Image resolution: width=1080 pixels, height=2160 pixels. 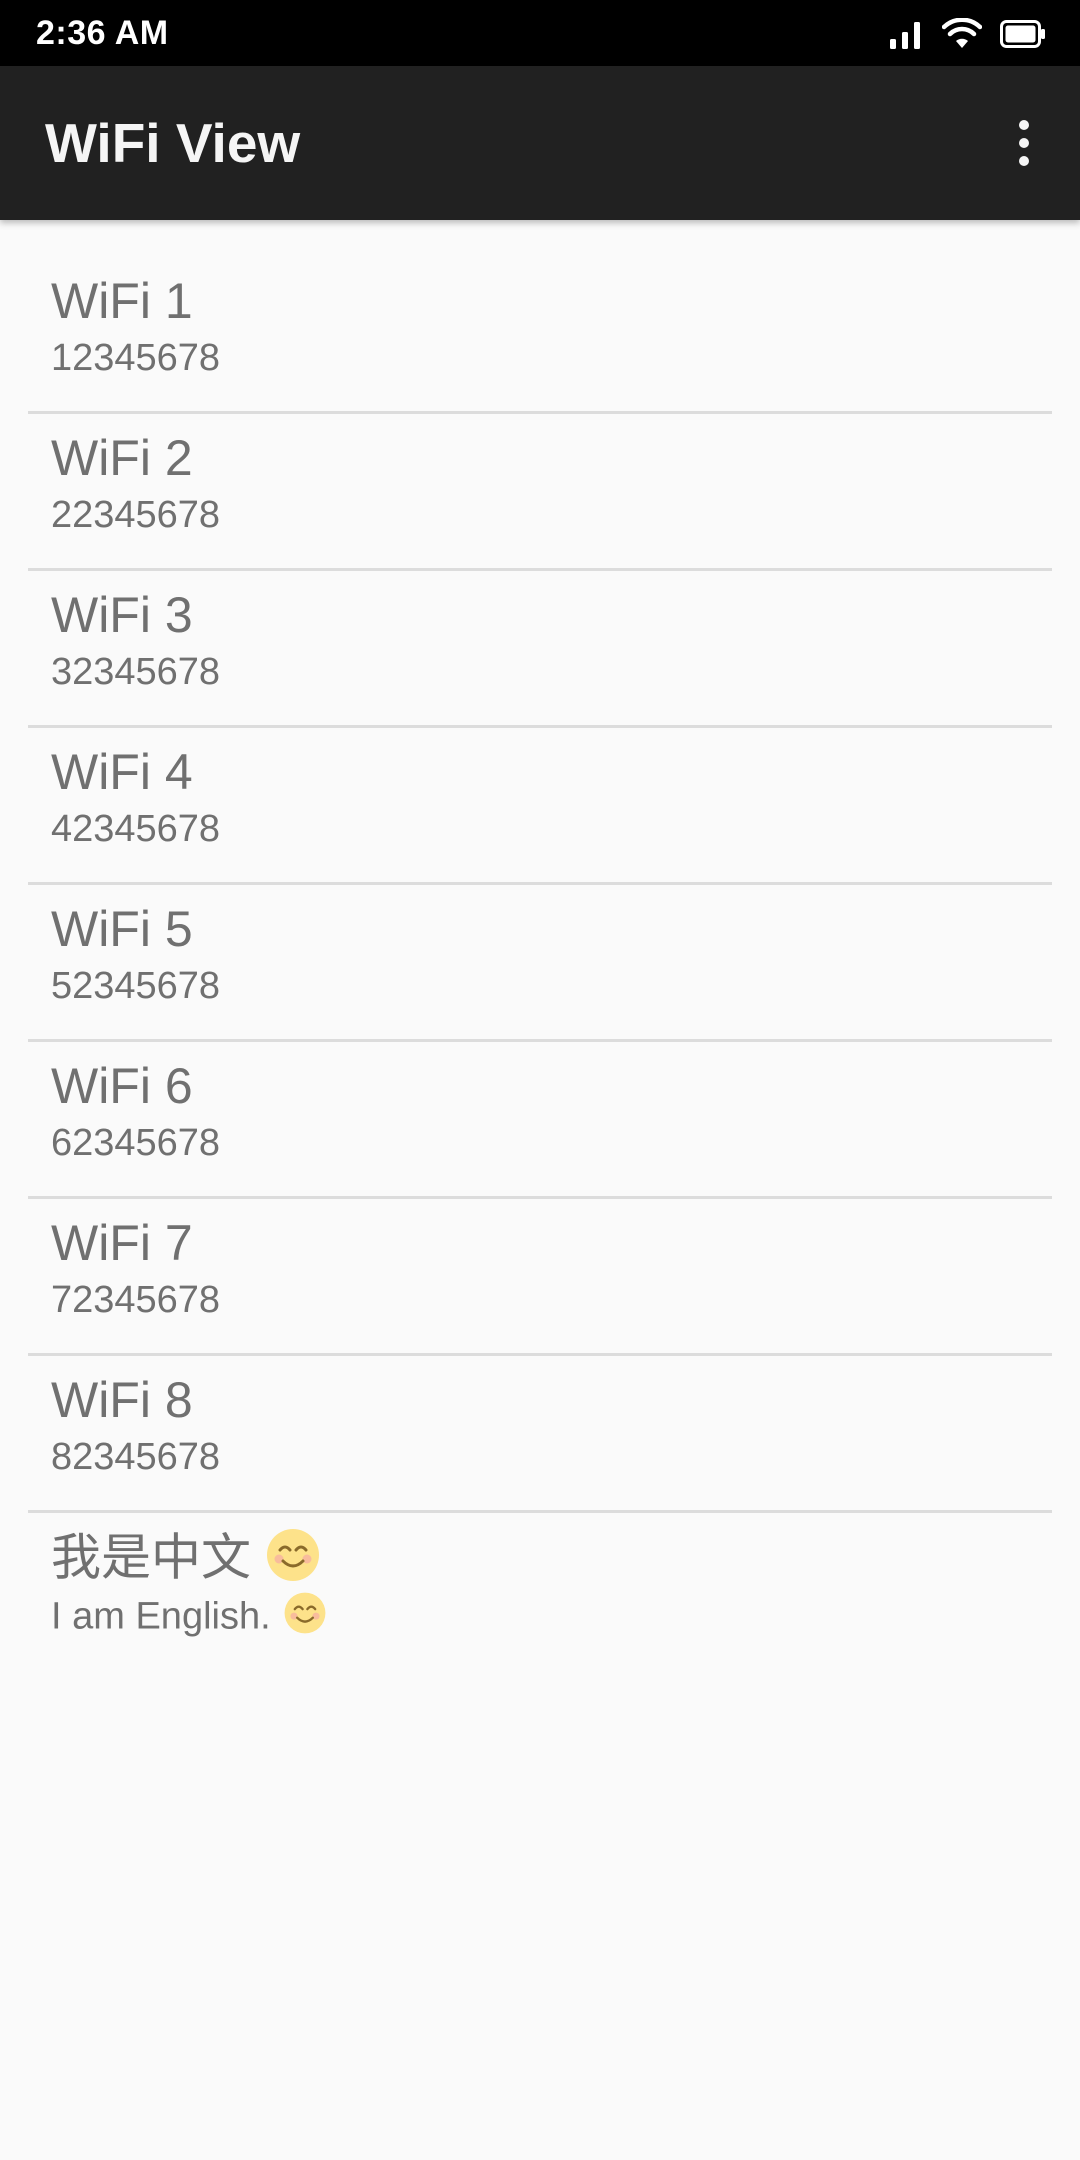 I want to click on list-item: WiFi 7 72345678, so click(x=540, y=1277).